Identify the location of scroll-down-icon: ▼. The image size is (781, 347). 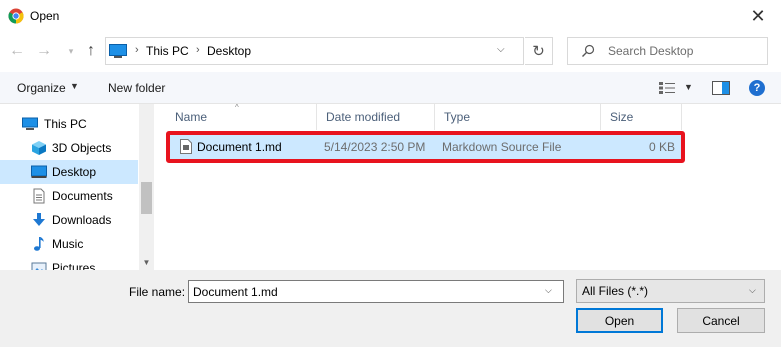
(146, 262).